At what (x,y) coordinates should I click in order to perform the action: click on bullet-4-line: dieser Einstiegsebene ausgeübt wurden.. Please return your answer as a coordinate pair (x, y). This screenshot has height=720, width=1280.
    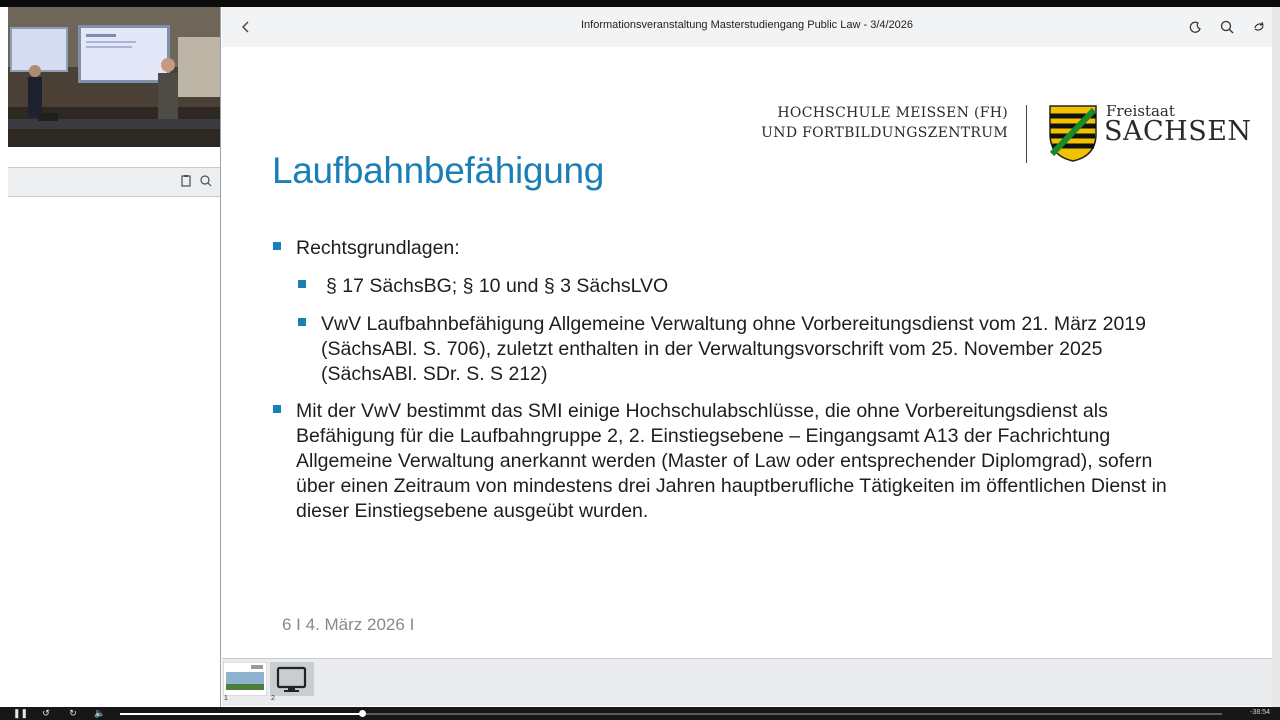
    Looking at the image, I should click on (472, 511).